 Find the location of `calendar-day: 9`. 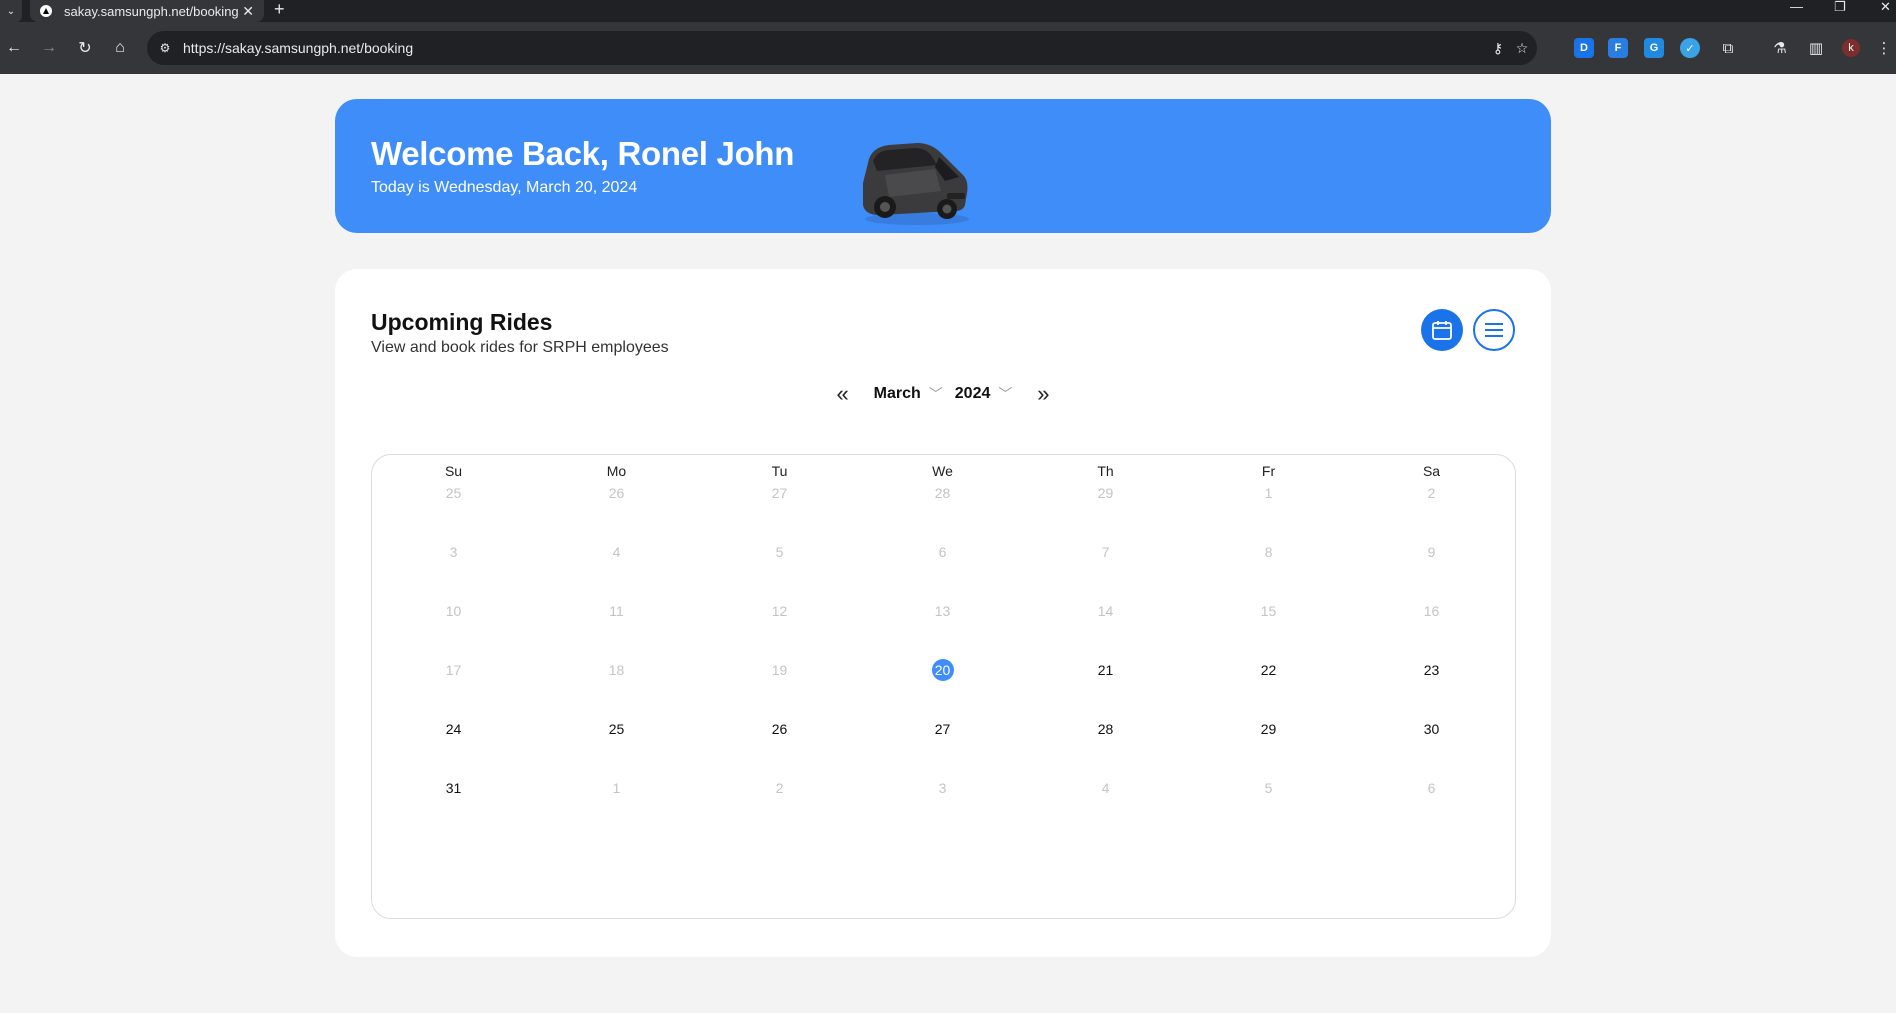

calendar-day: 9 is located at coordinates (1431, 570).